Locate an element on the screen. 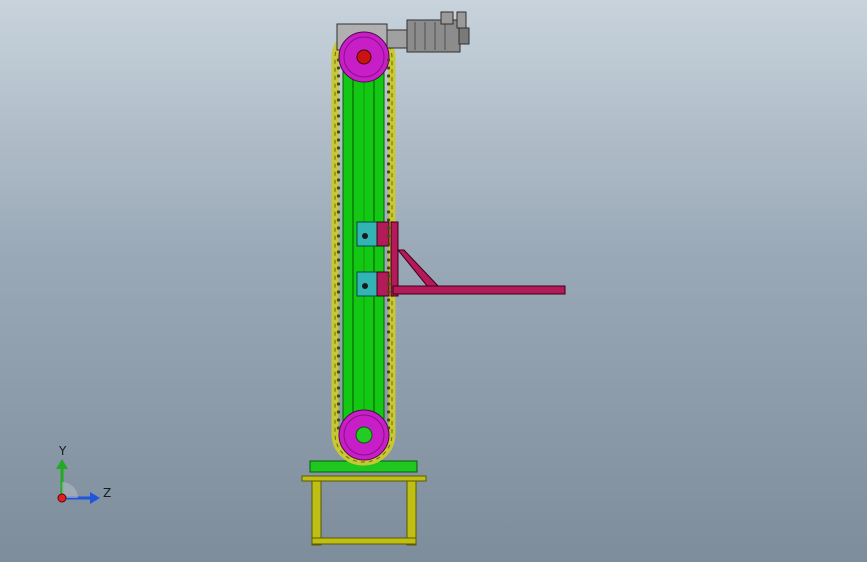 This screenshot has height=562, width=867. bottom-sprocket is located at coordinates (364, 435).